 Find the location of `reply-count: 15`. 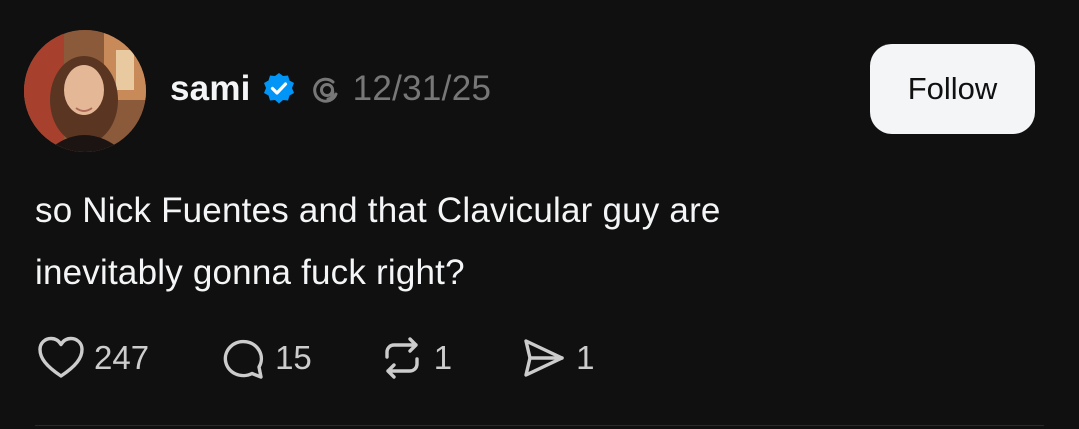

reply-count: 15 is located at coordinates (293, 357).